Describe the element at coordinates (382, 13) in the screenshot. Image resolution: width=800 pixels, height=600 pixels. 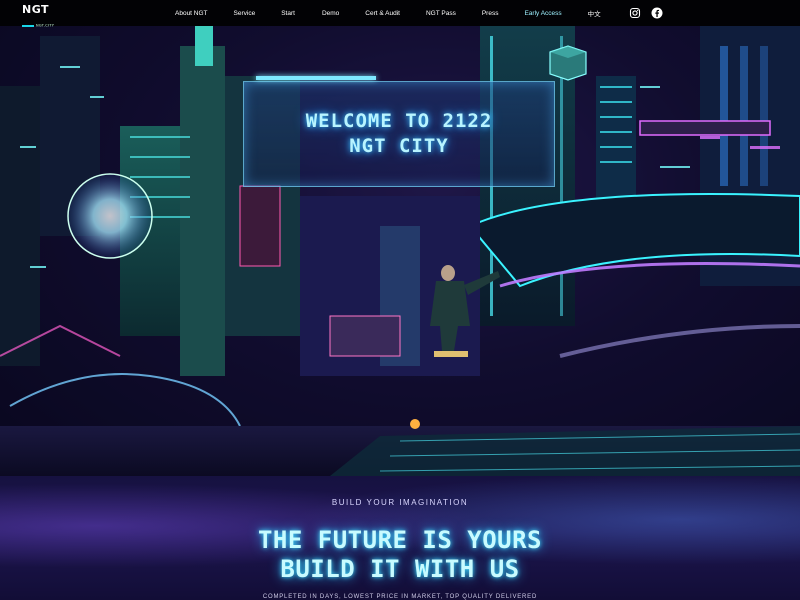
I see `nav-item-cert-audit: Cert & Audit` at that location.